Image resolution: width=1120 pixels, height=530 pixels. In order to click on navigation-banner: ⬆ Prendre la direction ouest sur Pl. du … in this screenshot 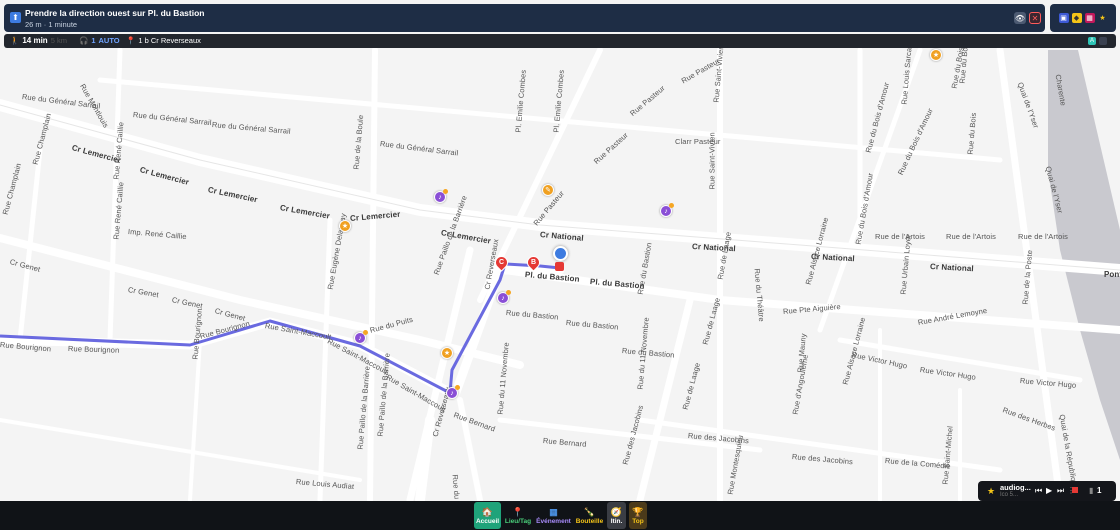, I will do `click(524, 18)`.